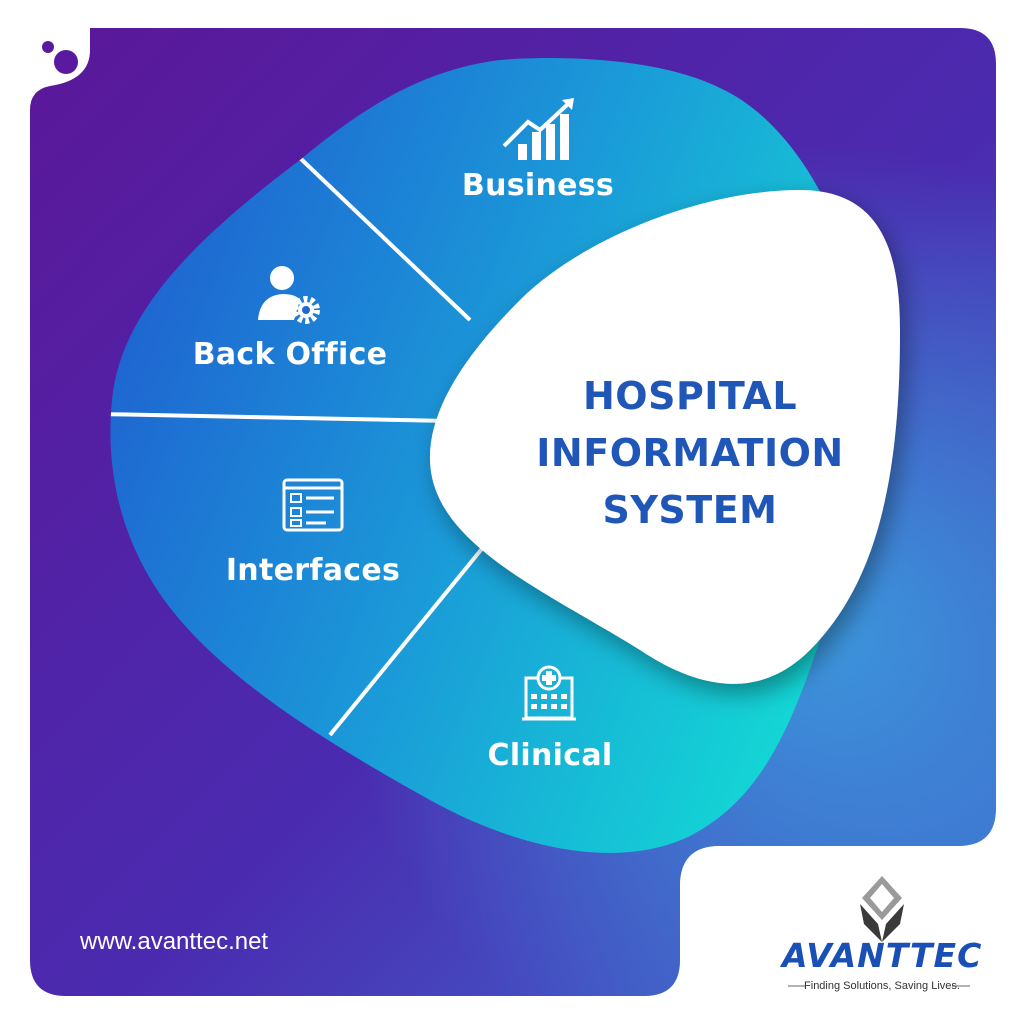 The image size is (1024, 1024). What do you see at coordinates (538, 185) in the screenshot?
I see `segment-label-business: Business` at bounding box center [538, 185].